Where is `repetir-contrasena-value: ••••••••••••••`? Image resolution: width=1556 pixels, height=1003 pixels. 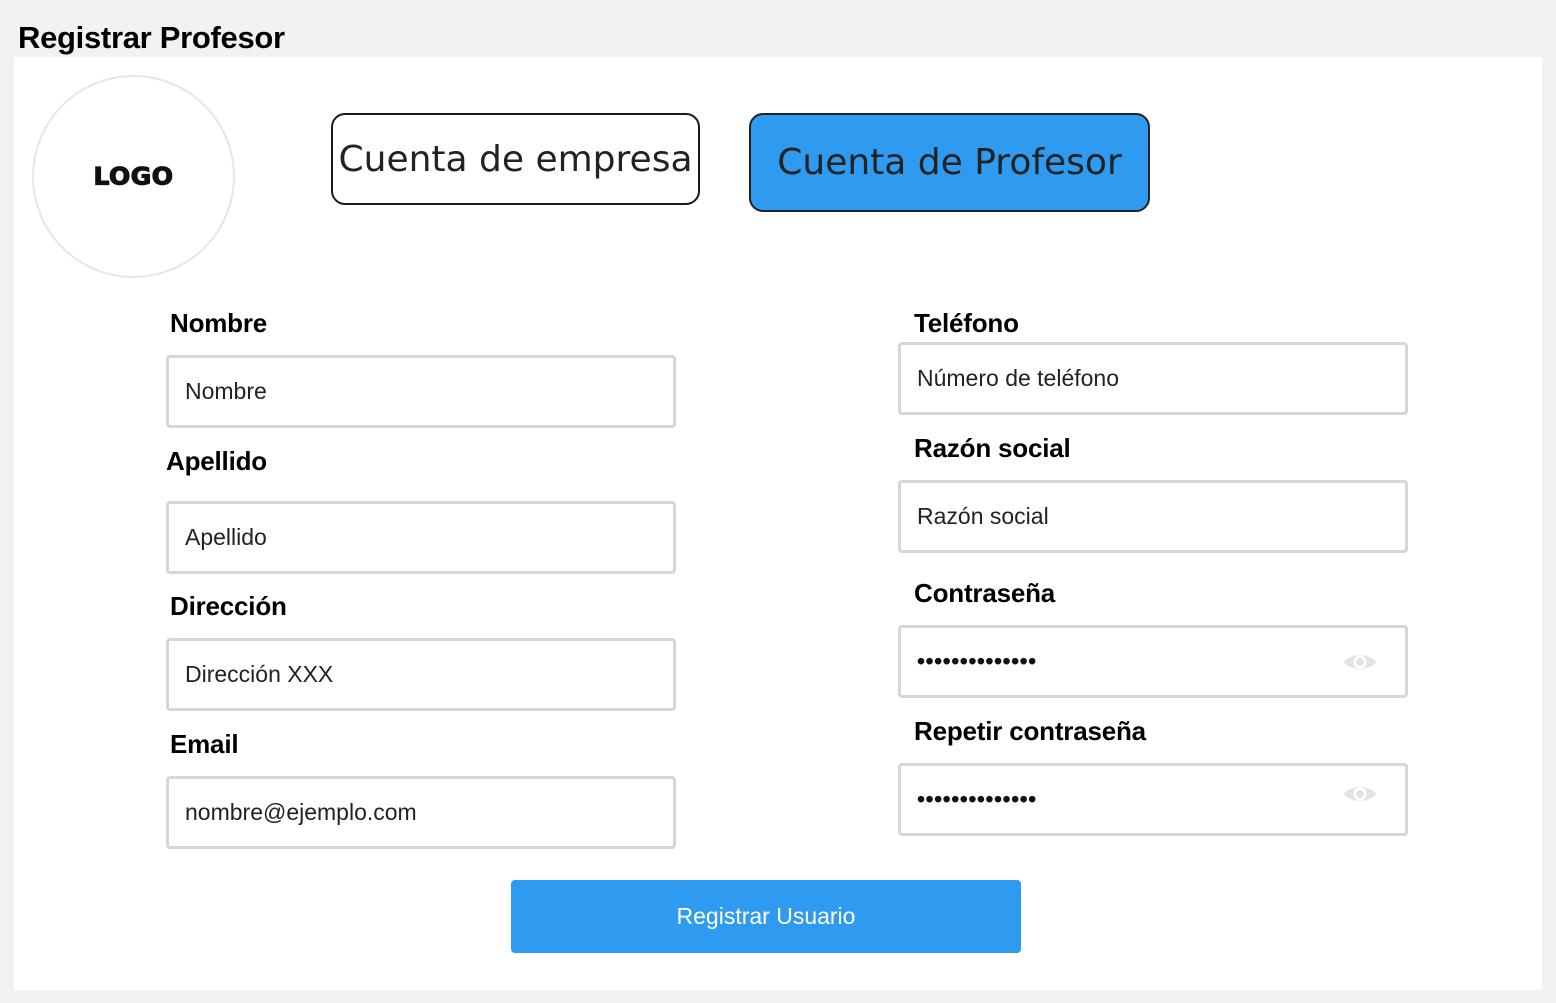
repetir-contrasena-value: •••••••••••••• is located at coordinates (977, 799).